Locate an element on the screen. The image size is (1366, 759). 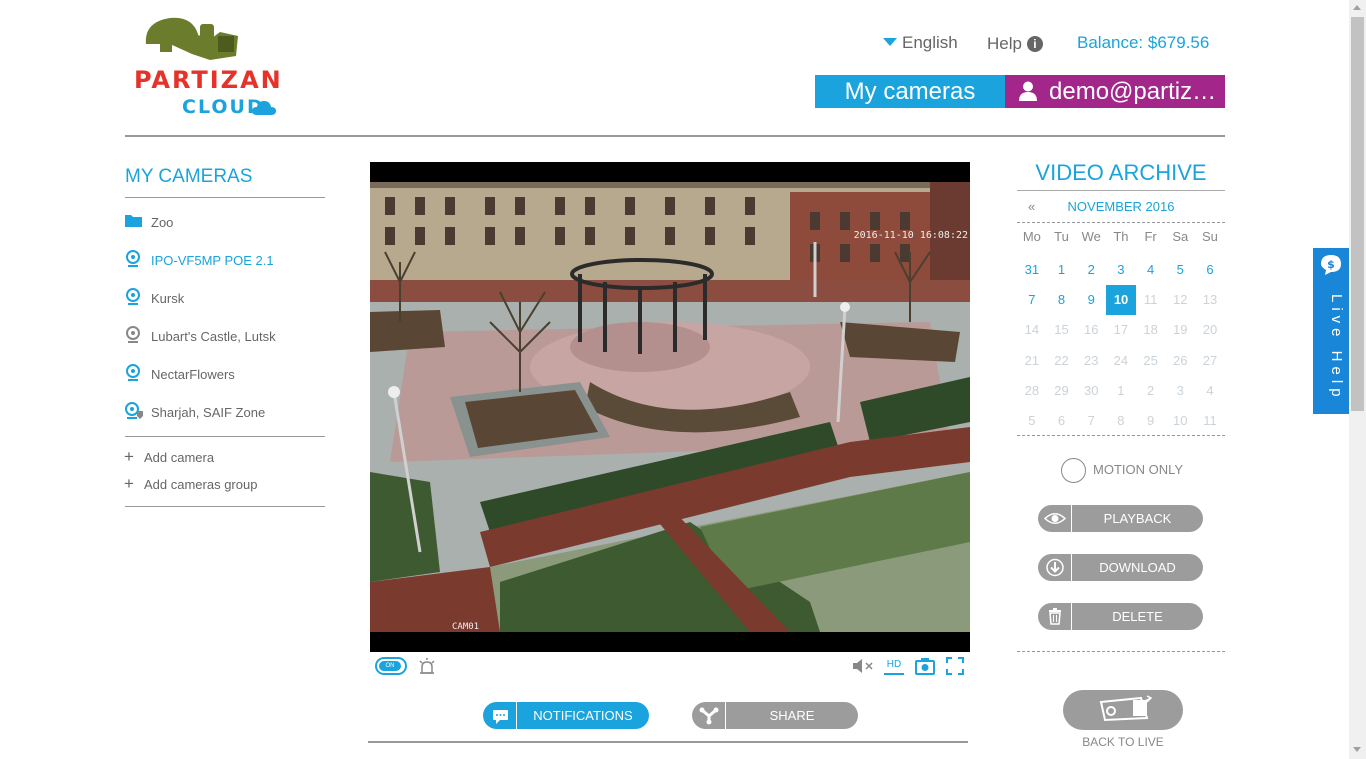
calendar-day: 17 is located at coordinates (1121, 330).